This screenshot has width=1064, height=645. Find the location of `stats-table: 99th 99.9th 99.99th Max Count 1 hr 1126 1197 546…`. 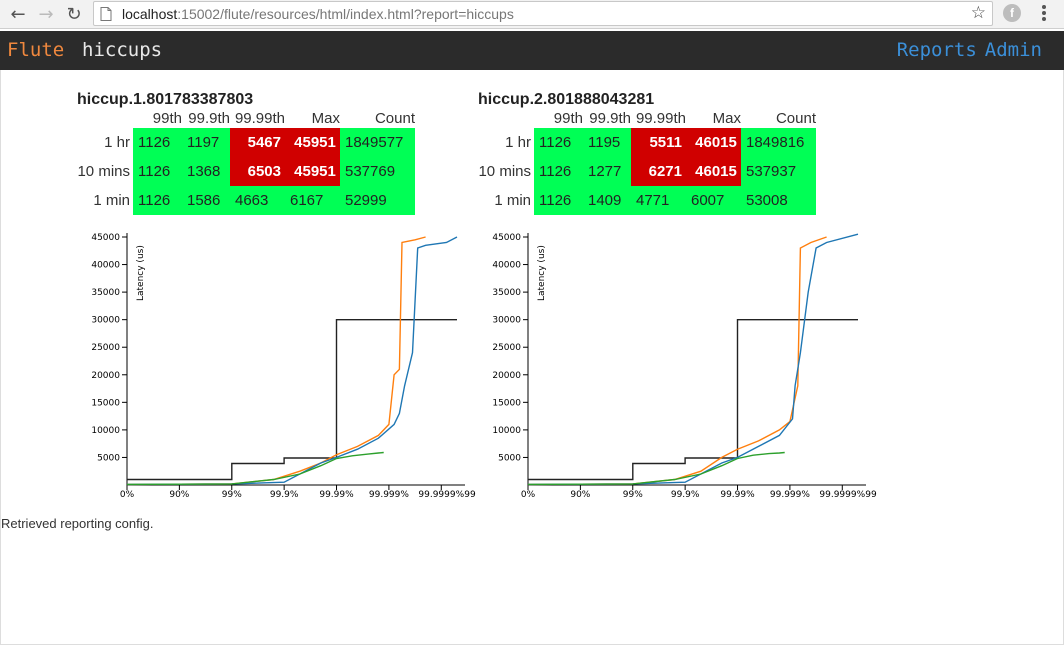

stats-table: 99th 99.9th 99.99th Max Count 1 hr 1126 1197 546… is located at coordinates (245, 161).